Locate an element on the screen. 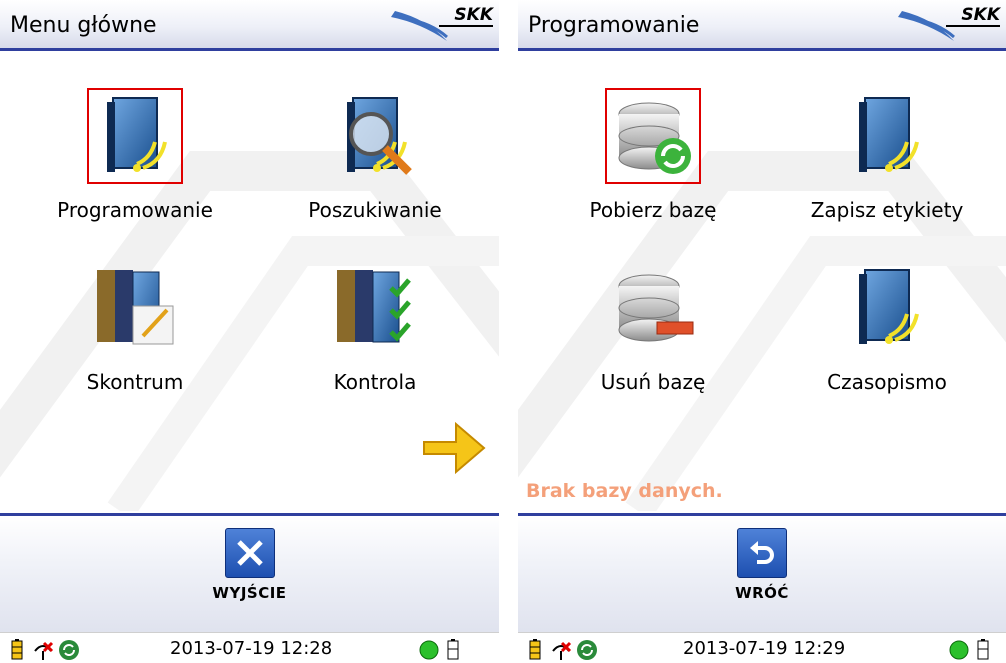 The width and height of the screenshot is (1006, 663). close-icon is located at coordinates (249, 553).